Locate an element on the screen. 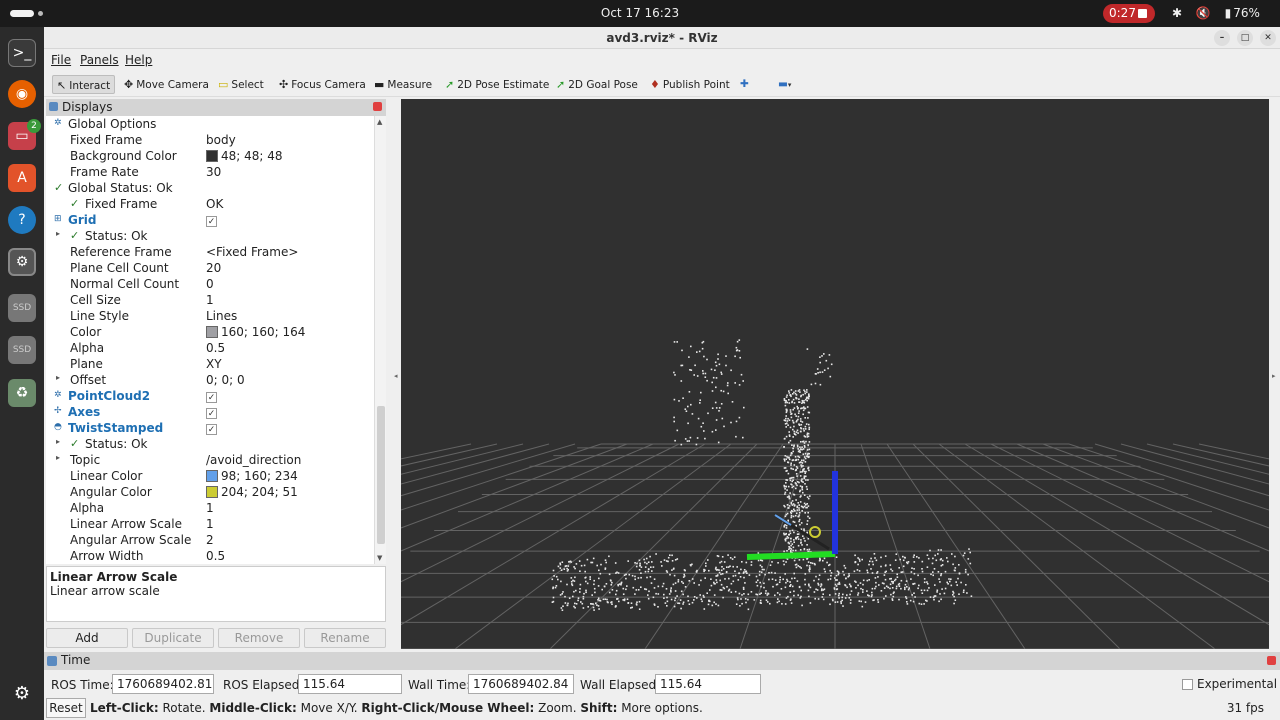  display-row-fixed-frame: Fixed Frame body is located at coordinates (210, 140).